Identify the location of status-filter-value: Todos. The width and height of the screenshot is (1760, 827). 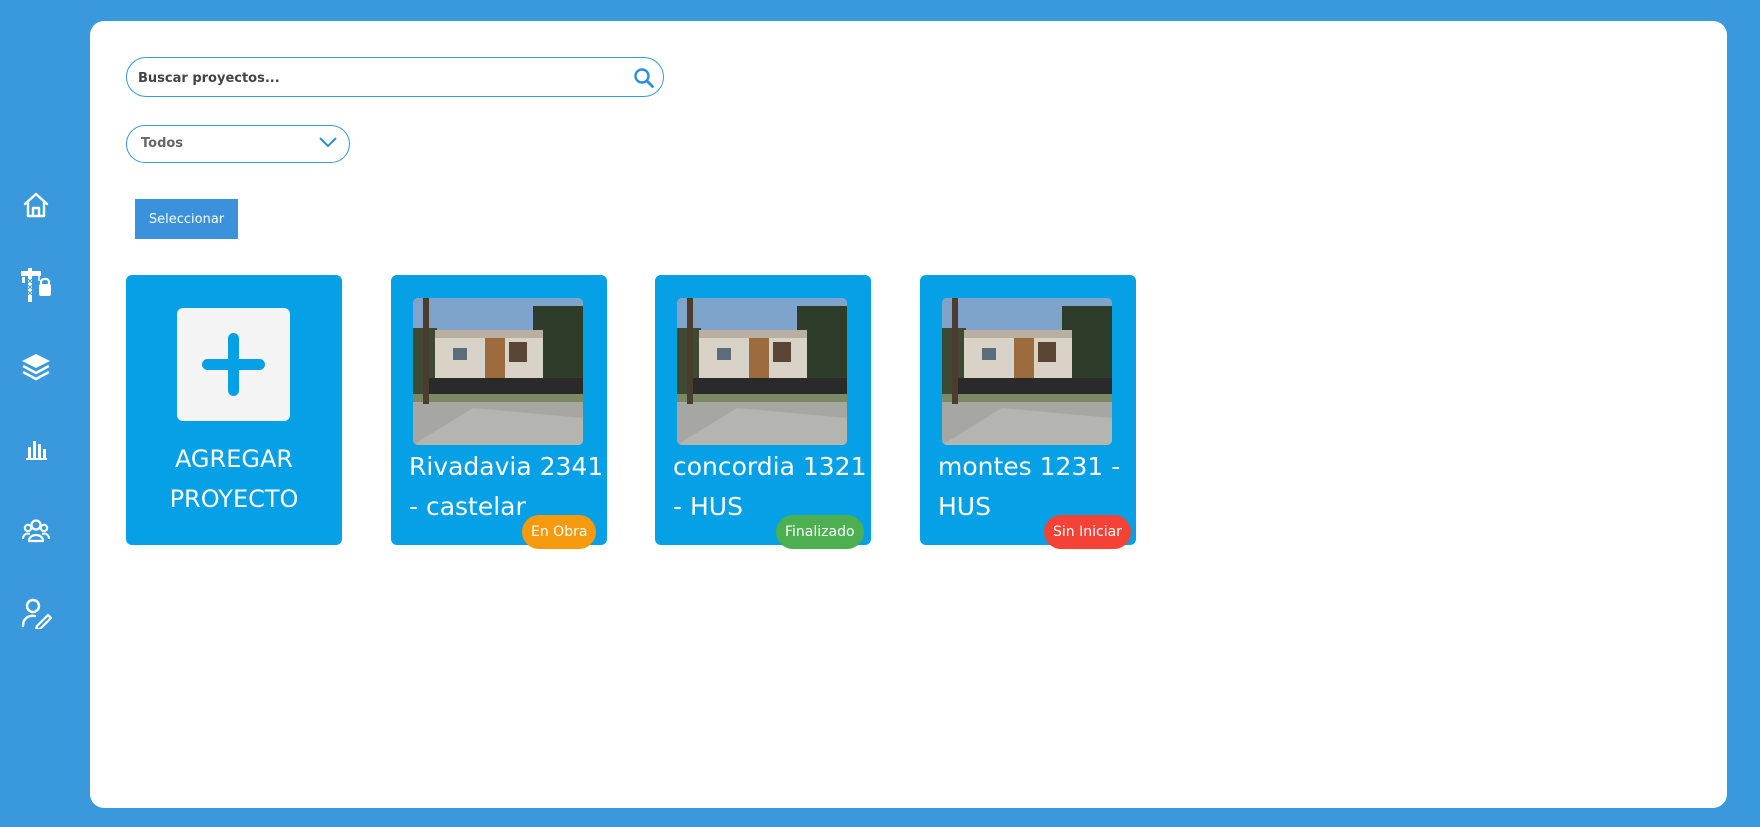
(162, 143).